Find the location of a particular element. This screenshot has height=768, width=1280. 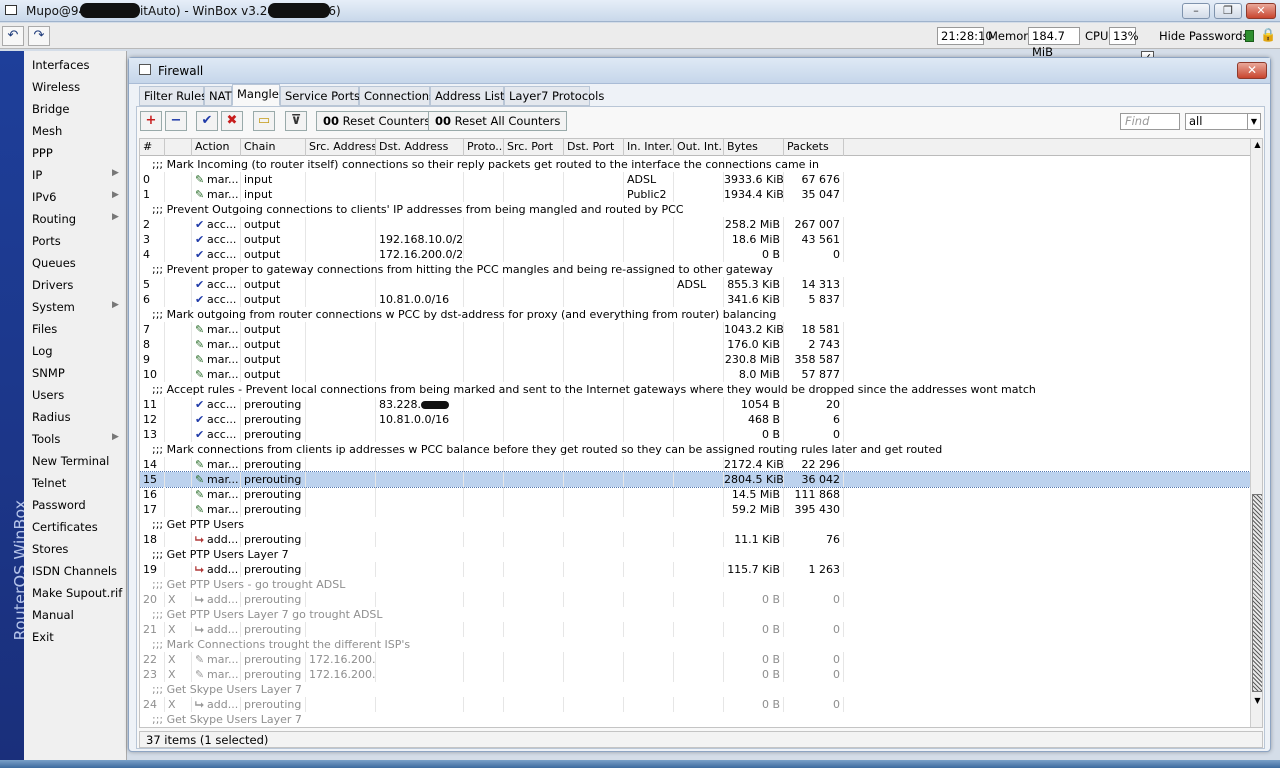

table-row: 7 ✎ mar... output 1043.2 KiB 18 581 is located at coordinates (695, 329).